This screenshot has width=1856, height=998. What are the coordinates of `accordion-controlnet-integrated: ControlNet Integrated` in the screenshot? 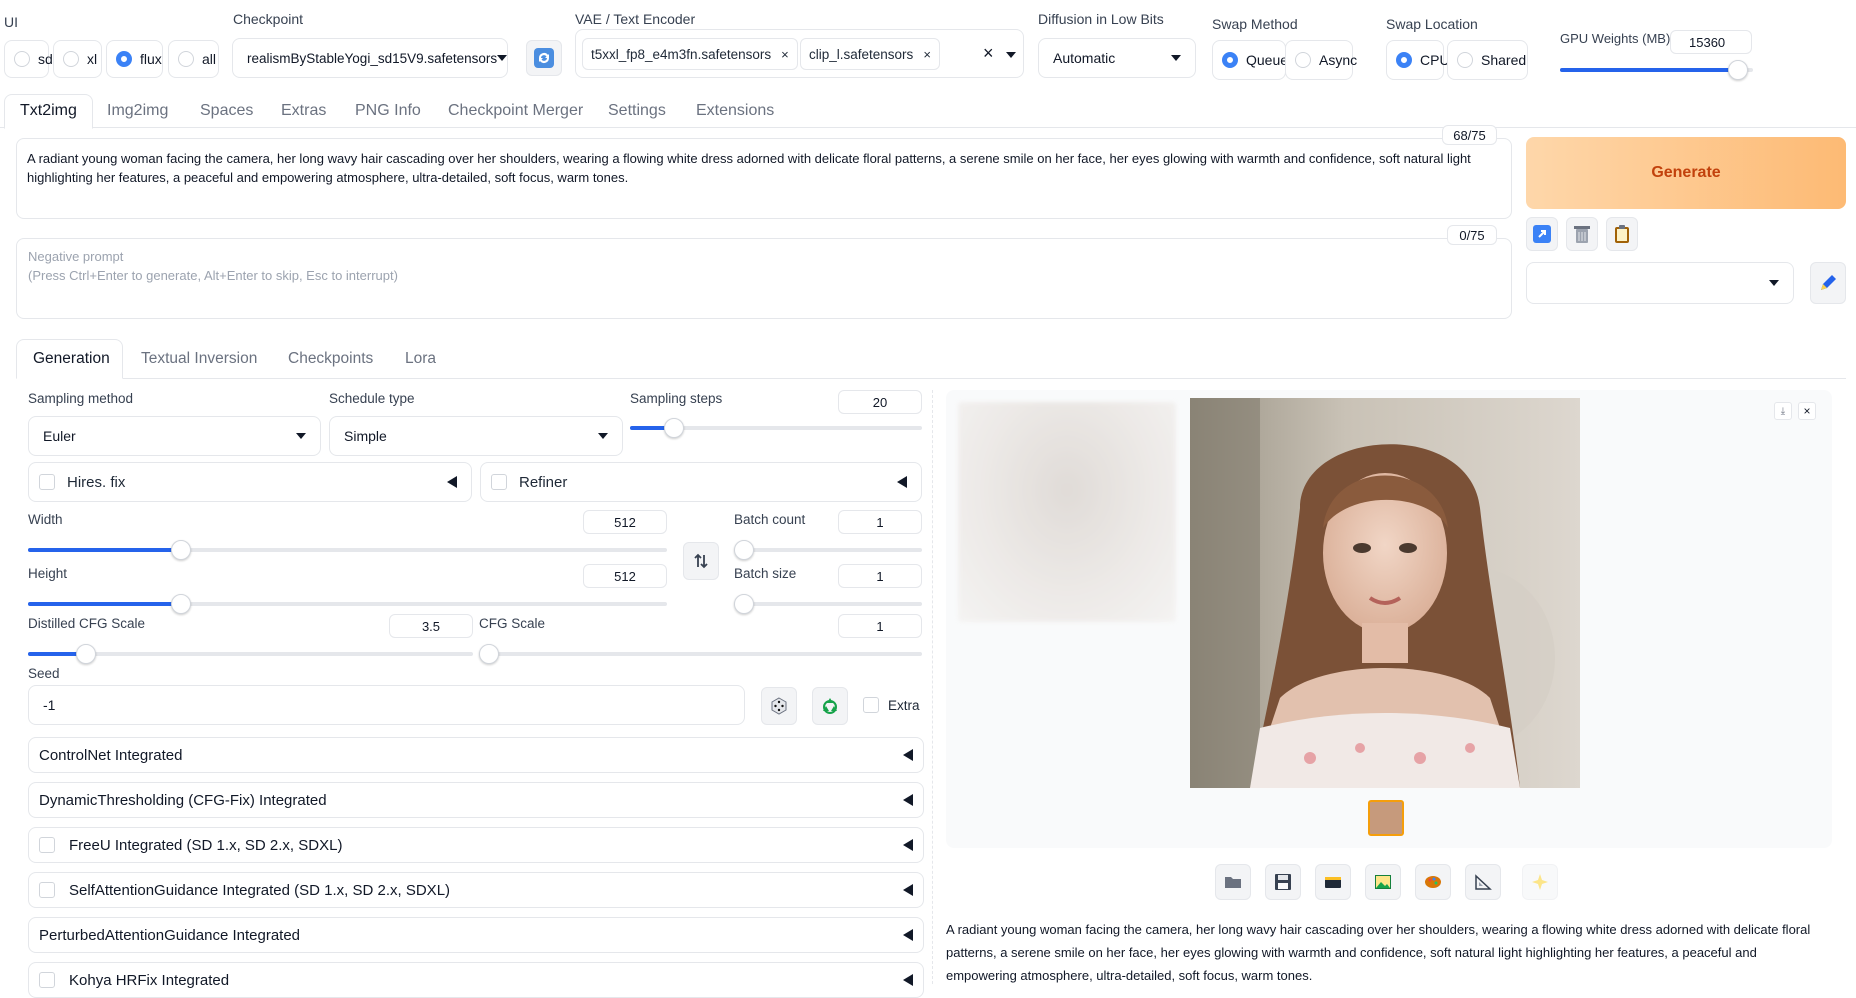 It's located at (476, 755).